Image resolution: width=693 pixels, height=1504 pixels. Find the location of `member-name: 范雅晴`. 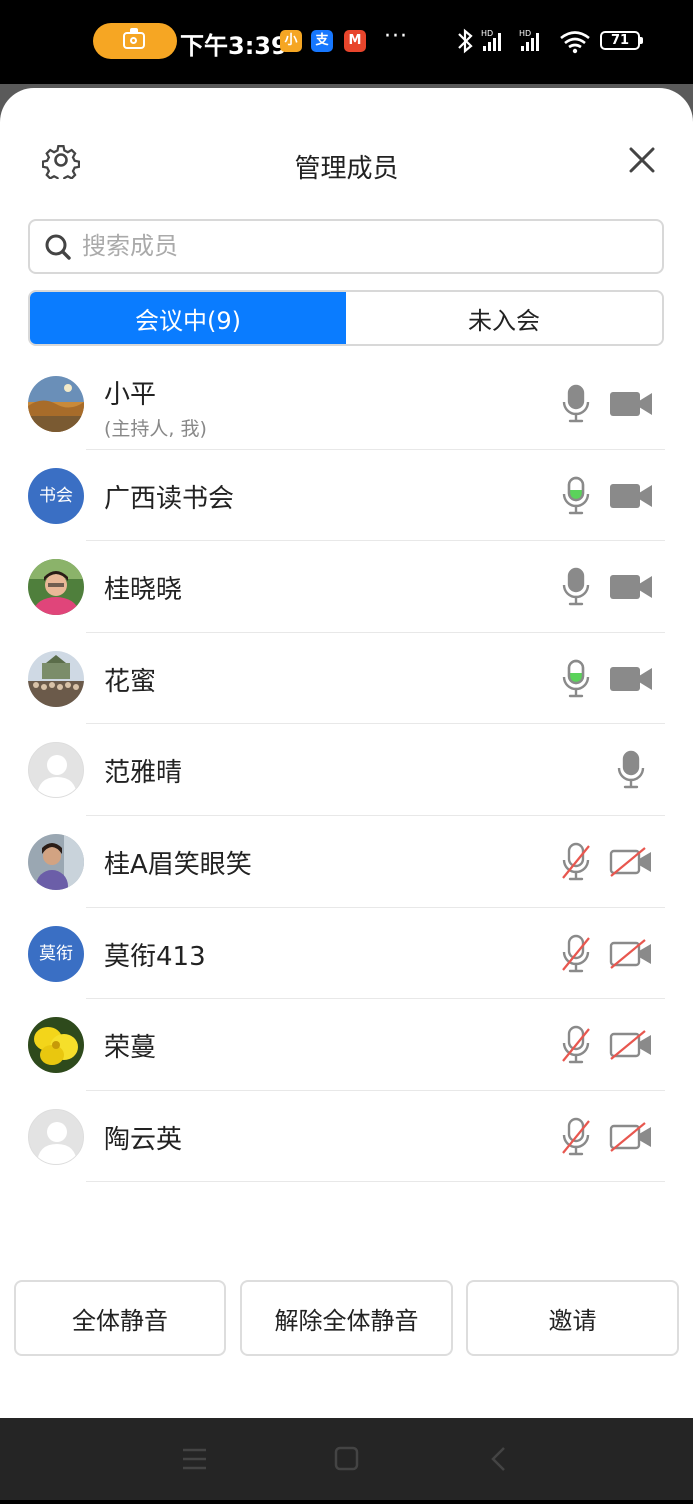

member-name: 范雅晴 is located at coordinates (143, 773).